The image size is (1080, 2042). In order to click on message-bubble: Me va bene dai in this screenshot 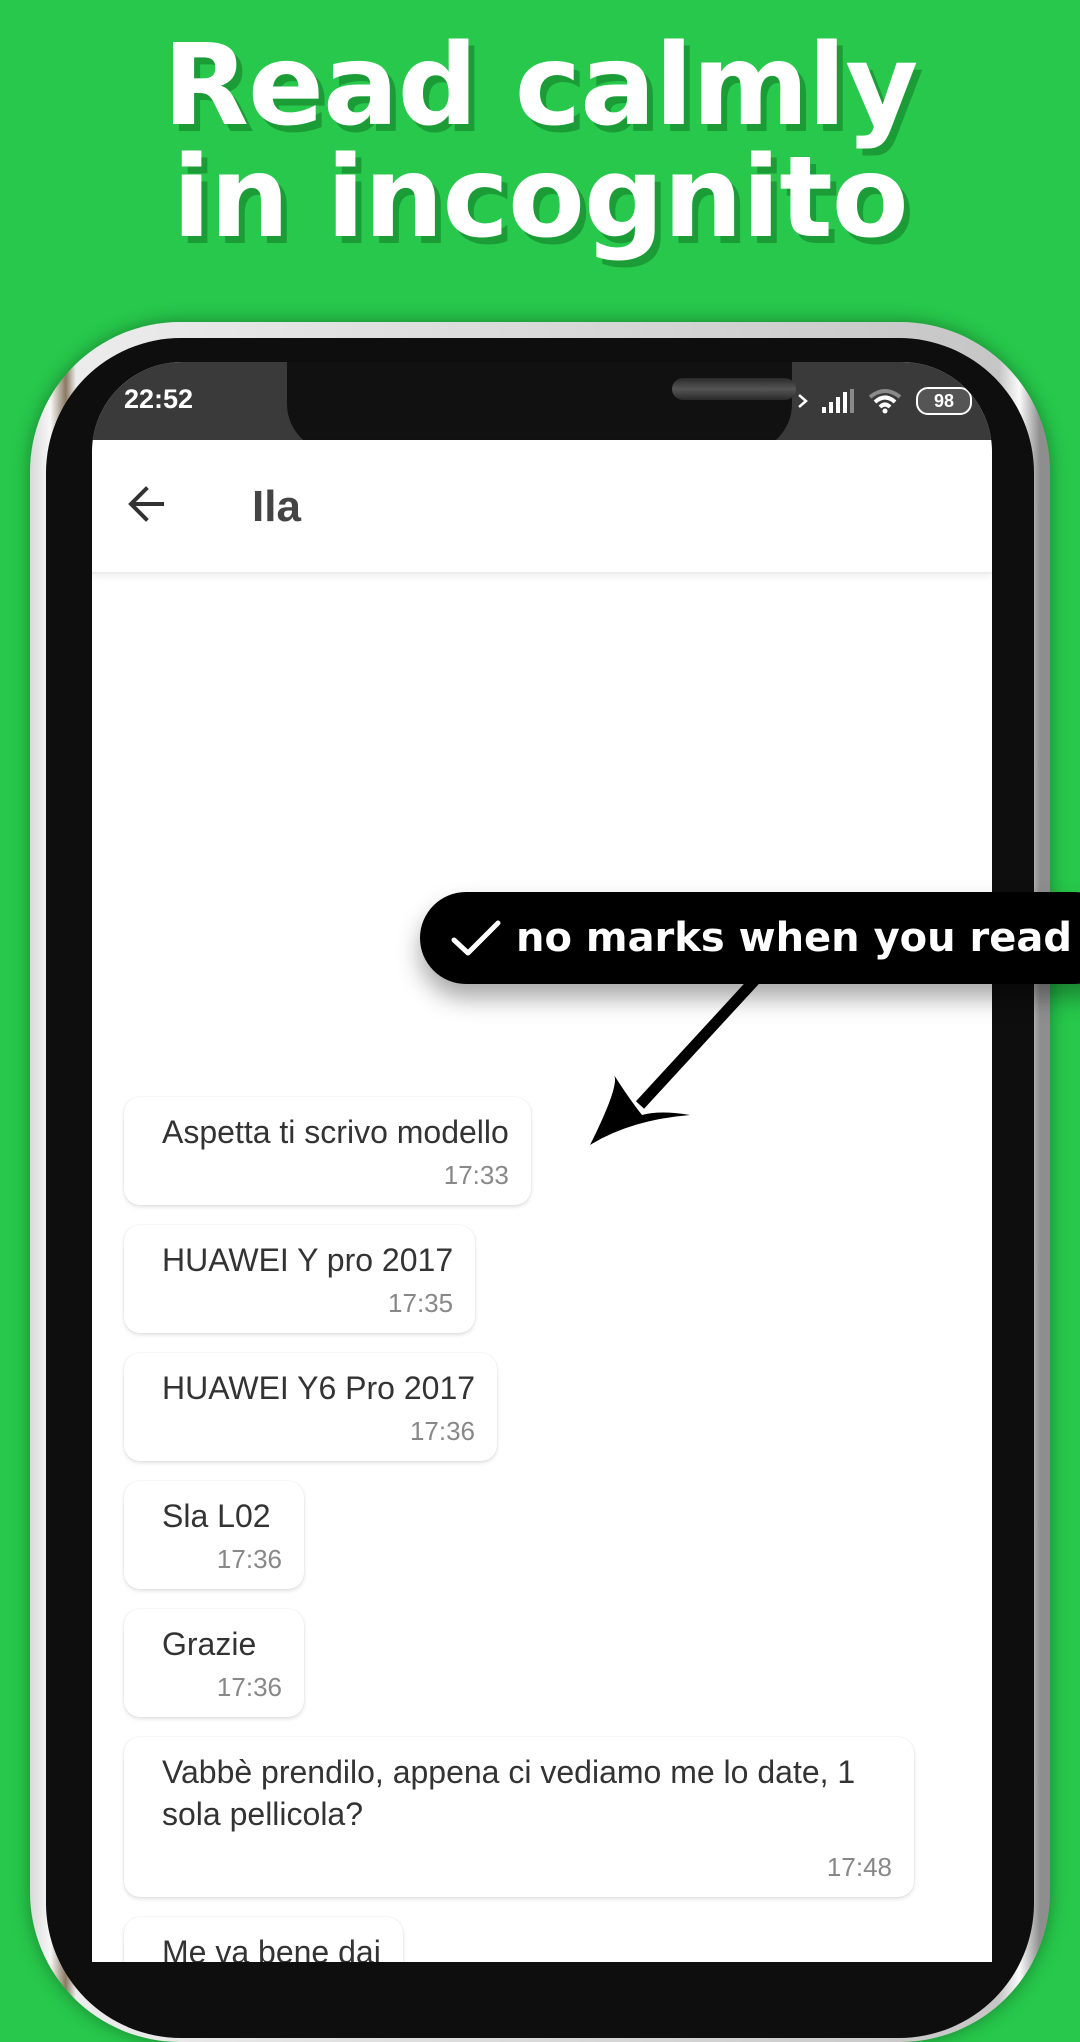, I will do `click(263, 1939)`.